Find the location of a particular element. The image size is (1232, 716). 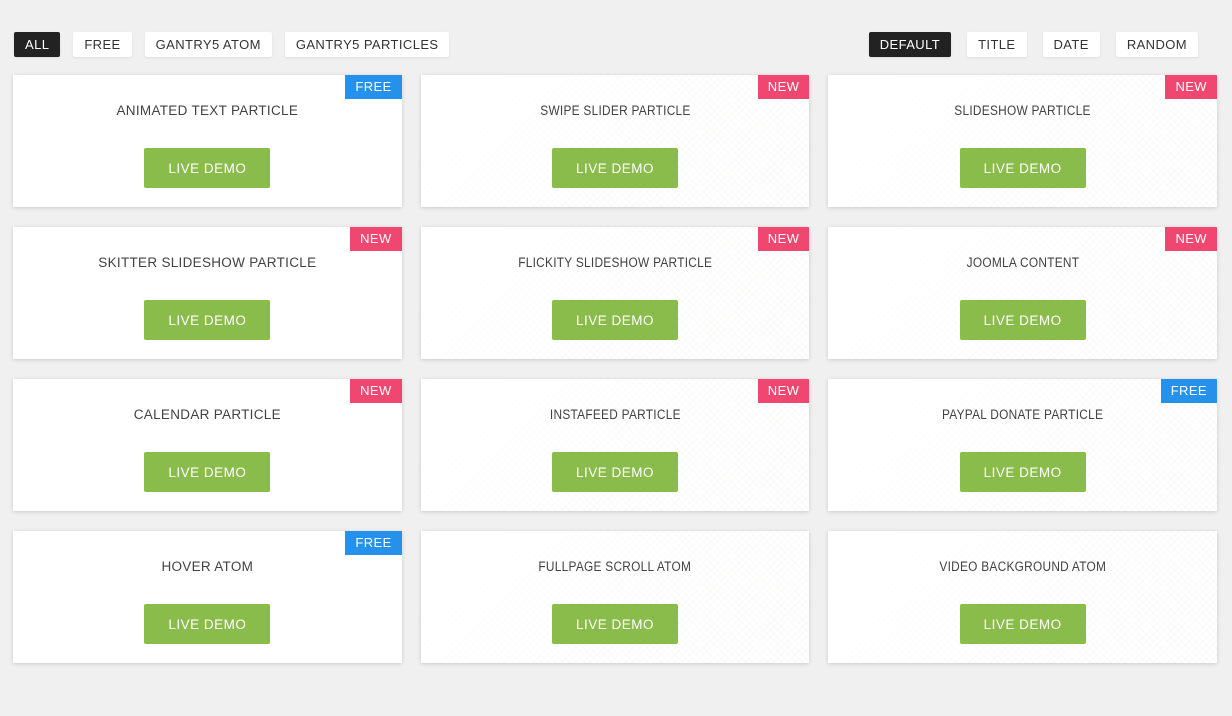

card-title: JOOMLA CONTENT is located at coordinates (1022, 262).